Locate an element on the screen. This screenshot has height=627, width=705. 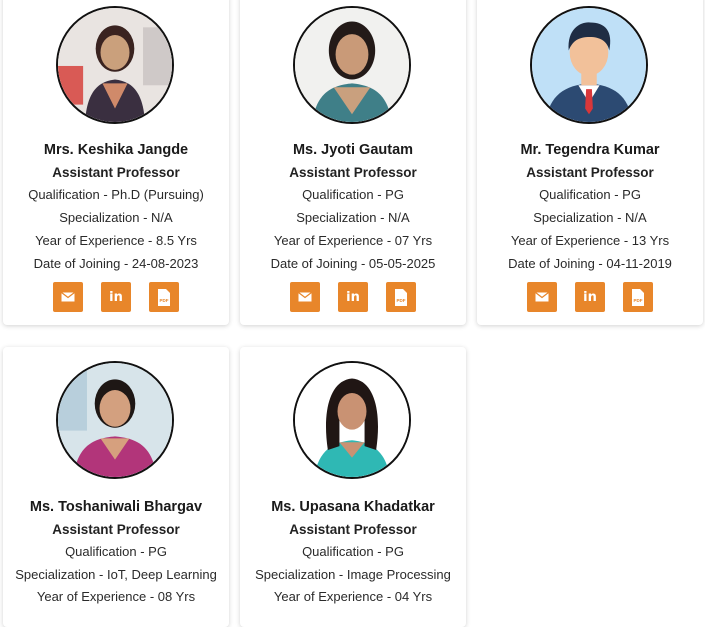
faculty-name: Ms. Toshaniwali Bhargav is located at coordinates (116, 507).